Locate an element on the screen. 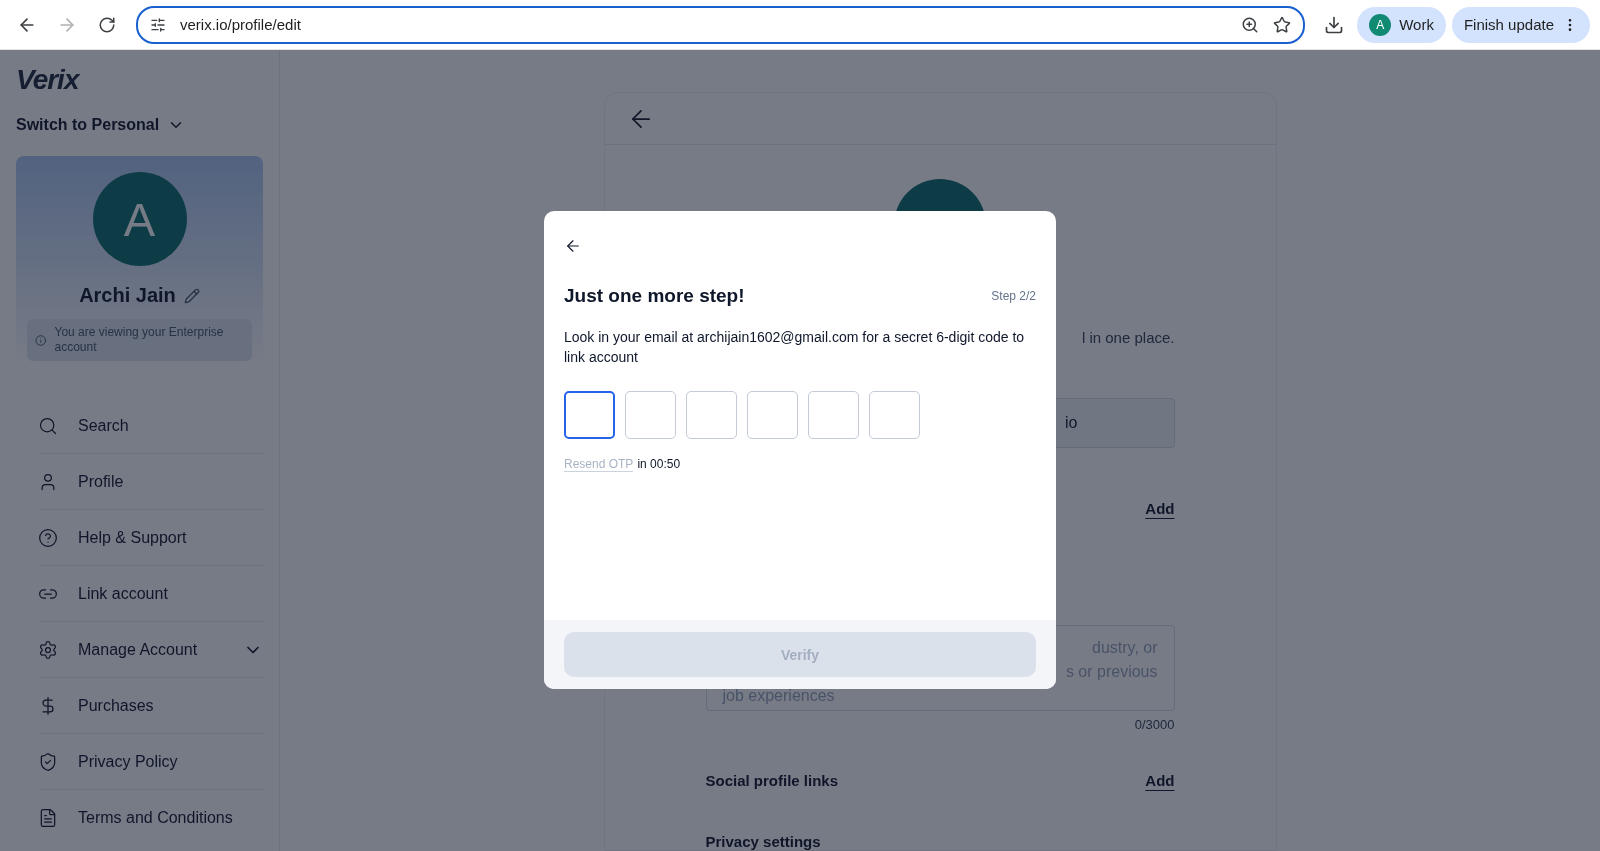  dialog-title: Just one more step! is located at coordinates (654, 296).